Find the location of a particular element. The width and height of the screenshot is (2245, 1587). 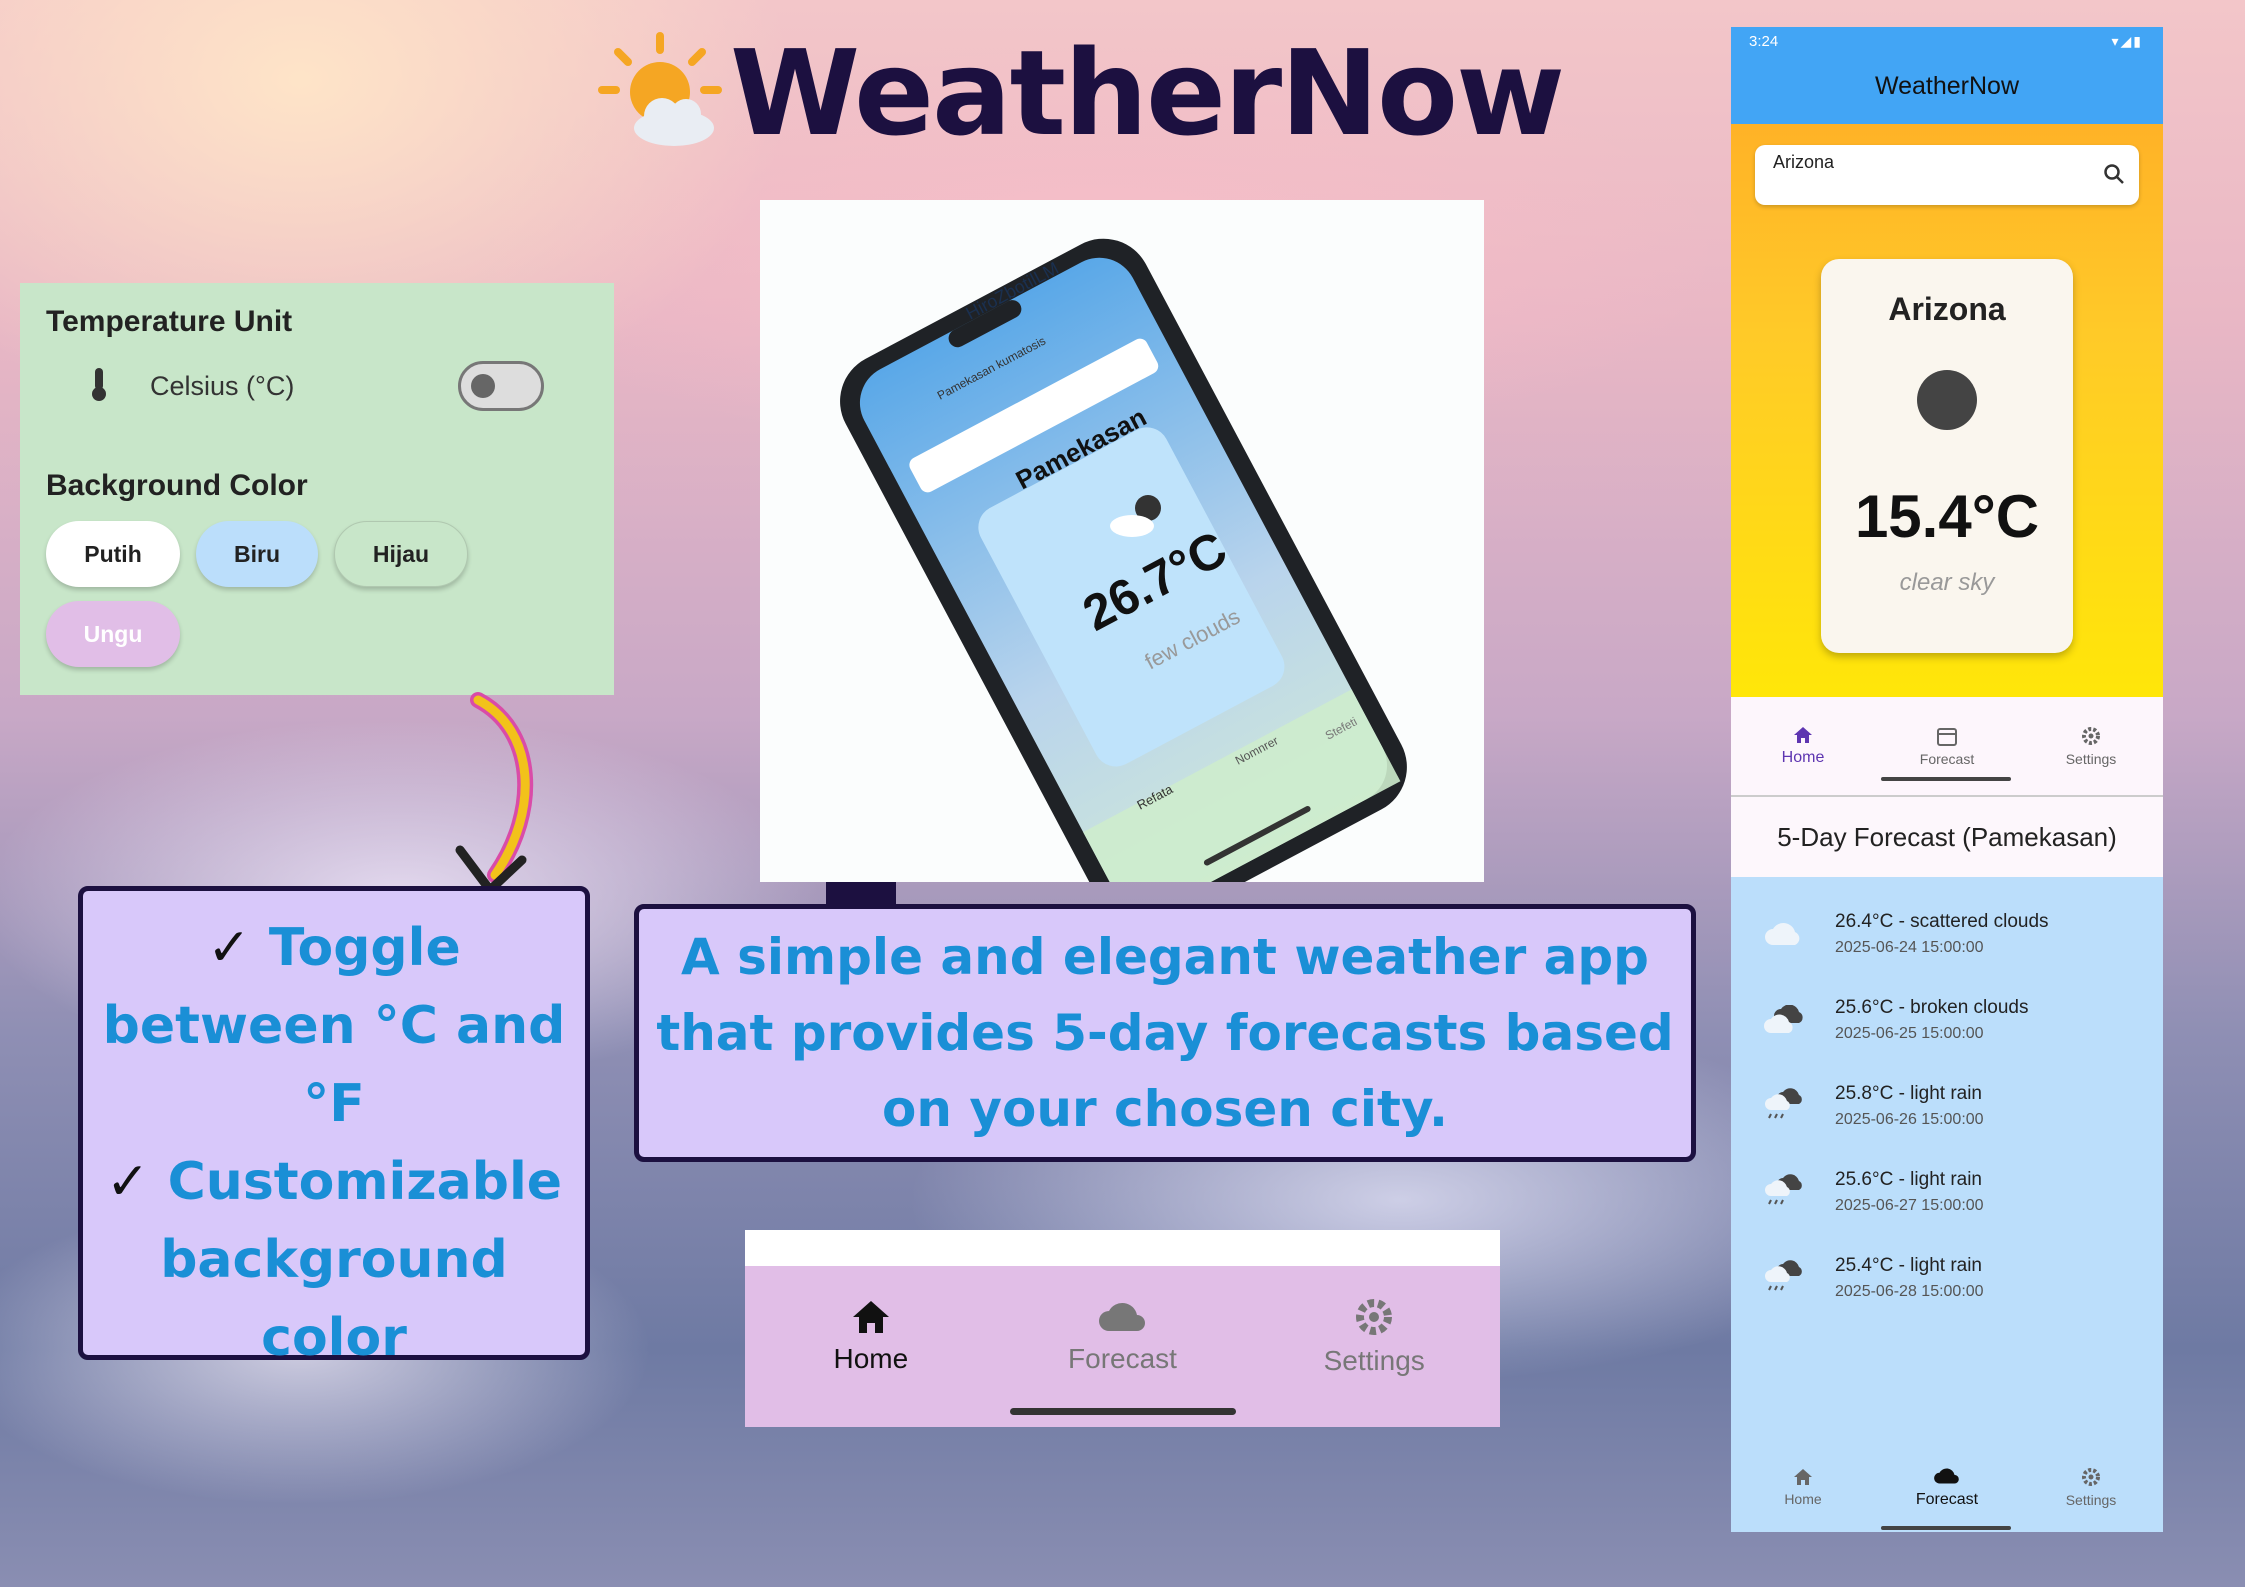

unit-label: Celsius (°C) is located at coordinates (222, 385).